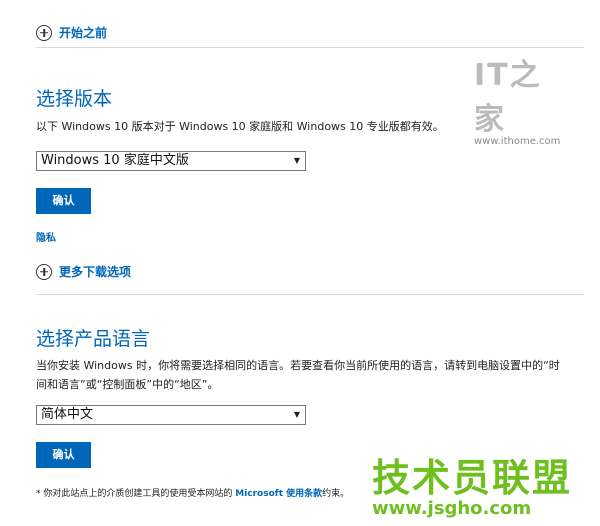  What do you see at coordinates (278, 494) in the screenshot?
I see `terms-of-use-link: Microsoft 使用条款` at bounding box center [278, 494].